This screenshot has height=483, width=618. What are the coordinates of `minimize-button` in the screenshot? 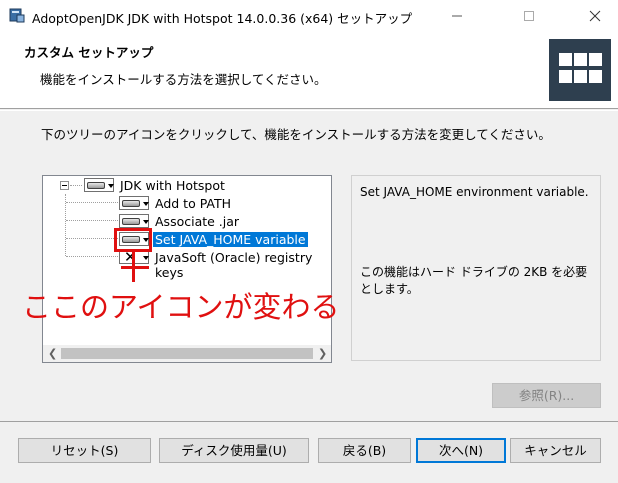 It's located at (457, 15).